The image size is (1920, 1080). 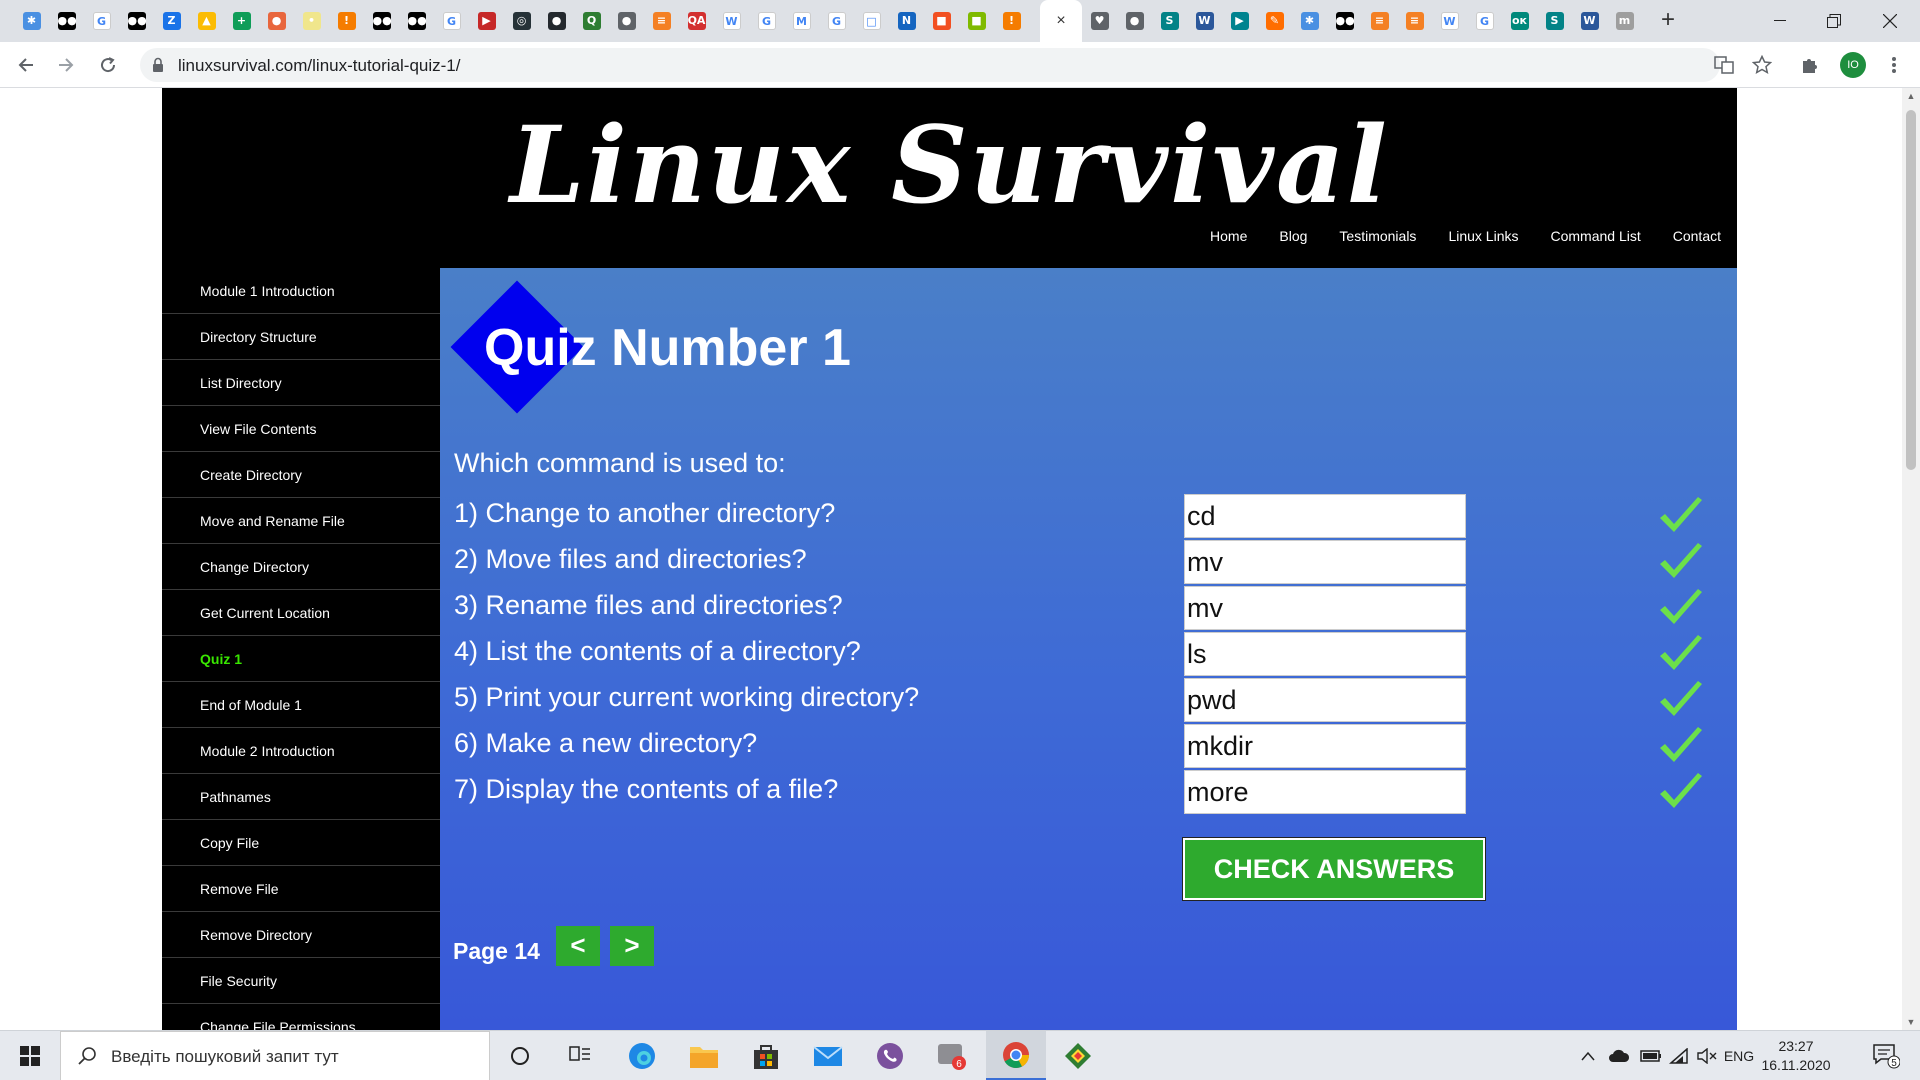 I want to click on tab-close-icon: ×, so click(x=1060, y=21).